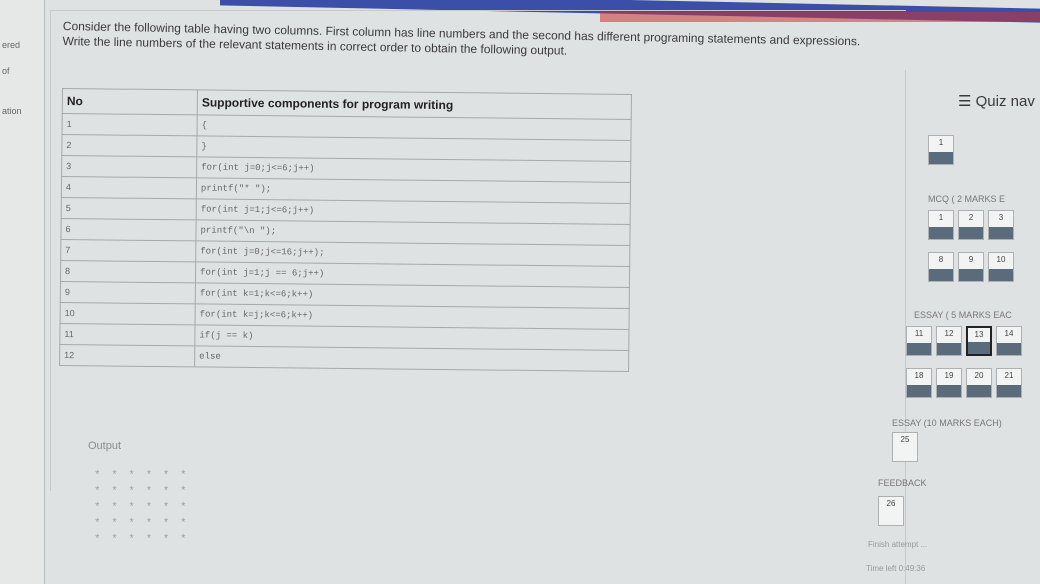  What do you see at coordinates (905, 447) in the screenshot?
I see `quiz-nav-button: 25` at bounding box center [905, 447].